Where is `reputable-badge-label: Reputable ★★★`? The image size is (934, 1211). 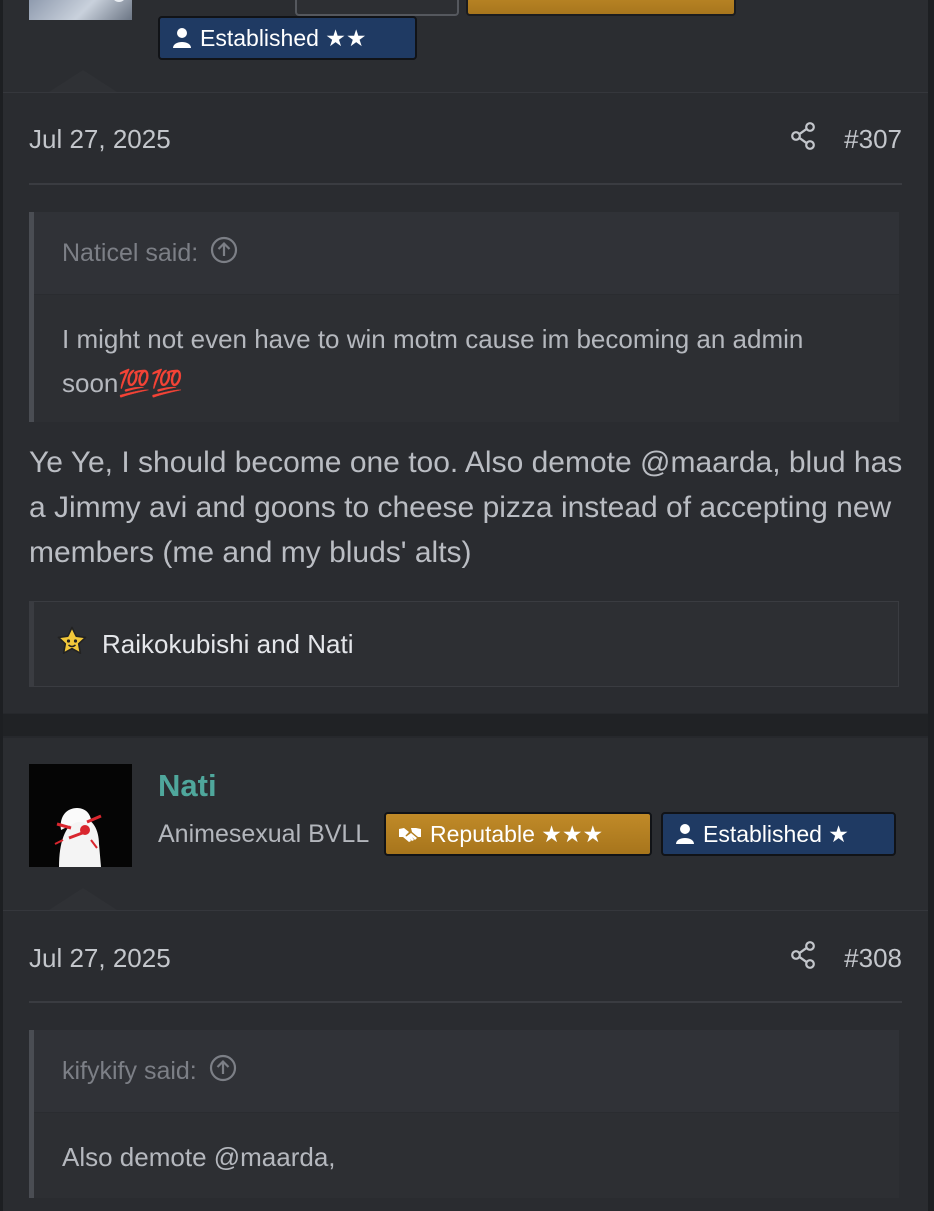 reputable-badge-label: Reputable ★★★ is located at coordinates (517, 833).